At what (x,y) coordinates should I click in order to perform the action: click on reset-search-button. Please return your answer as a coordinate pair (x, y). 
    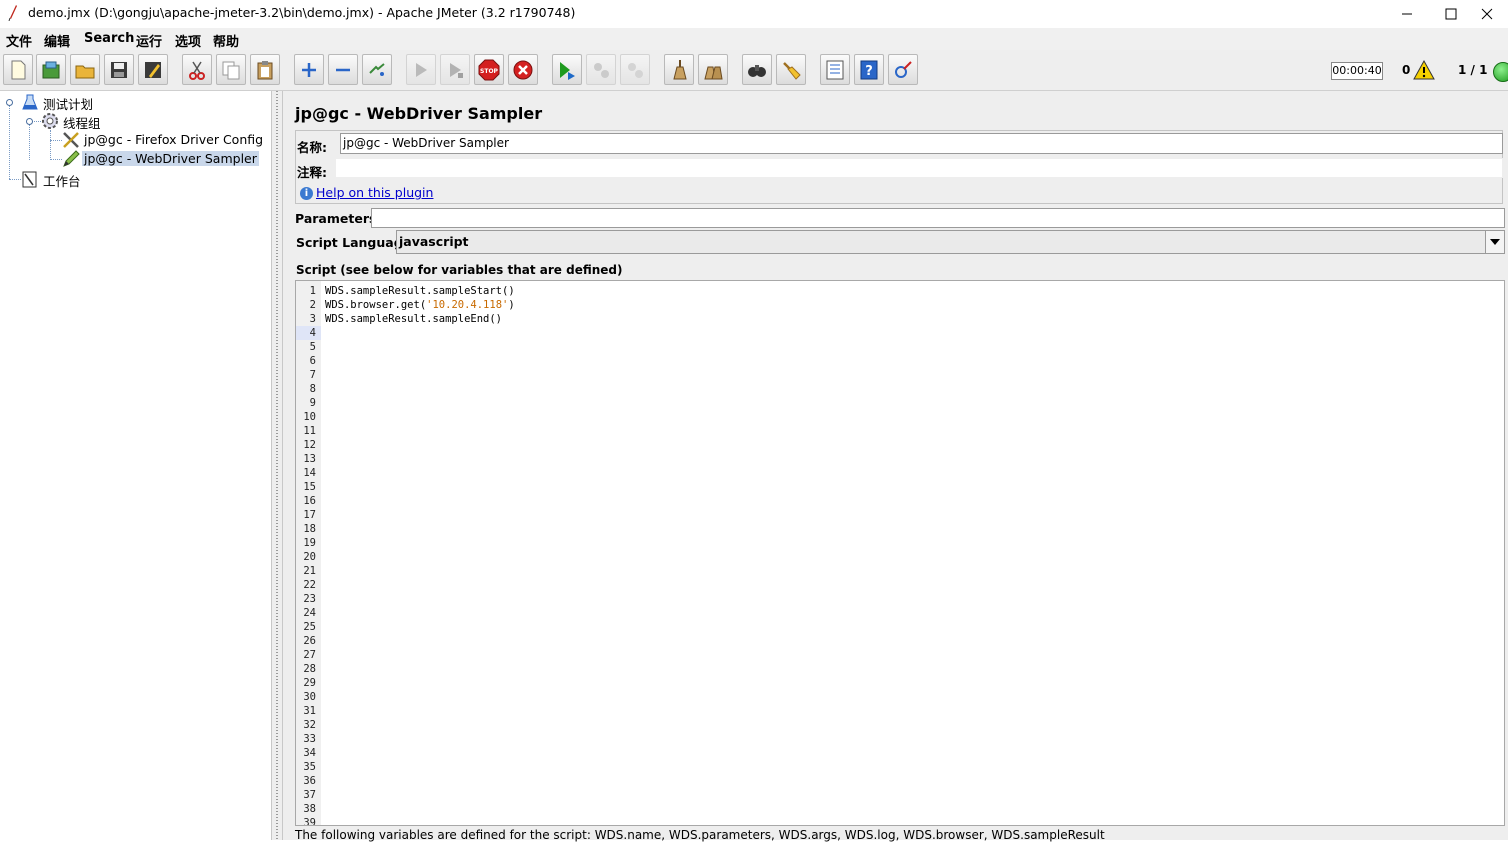
    Looking at the image, I should click on (791, 69).